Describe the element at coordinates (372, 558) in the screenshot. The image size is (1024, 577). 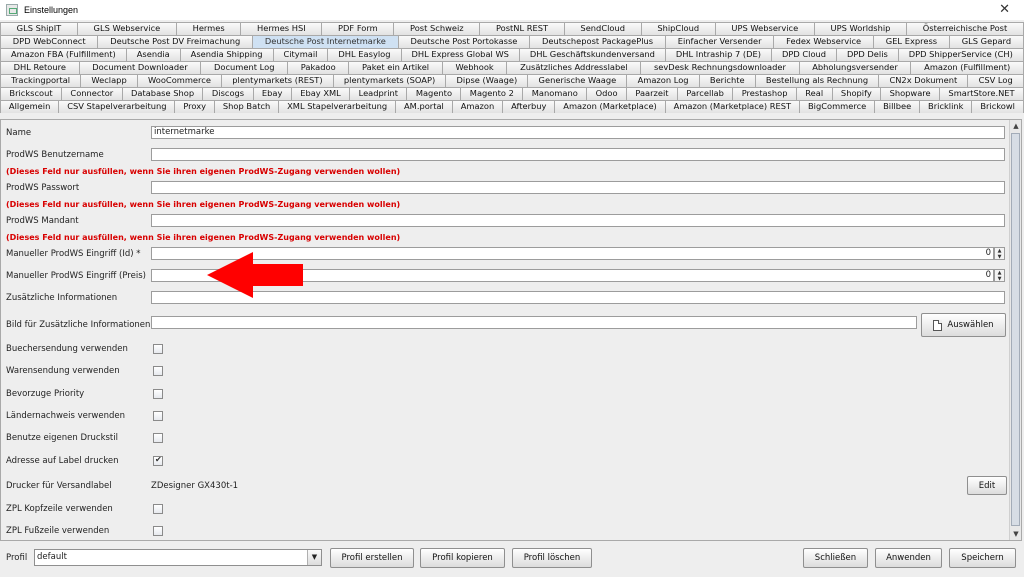
I see `profil-create-button: Profil erstellen` at that location.